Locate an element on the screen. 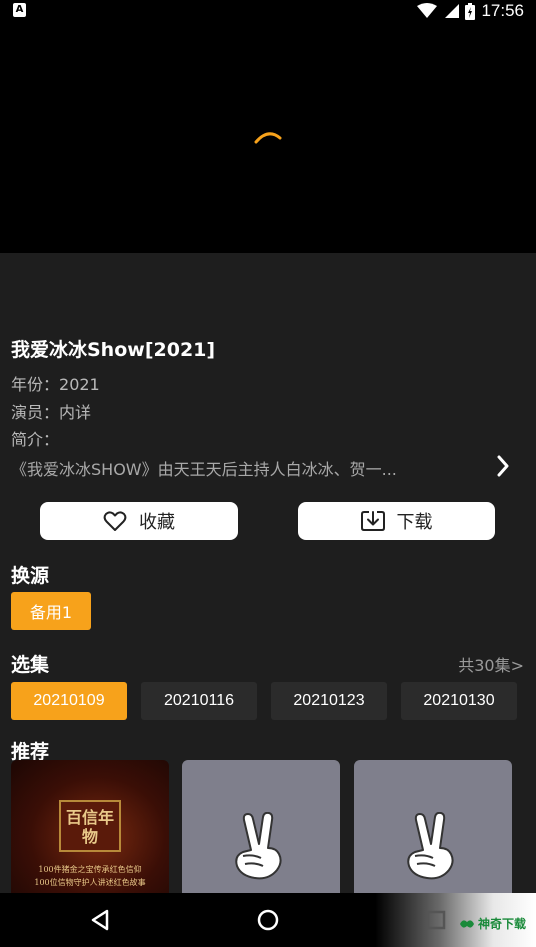  episode-chip: 20210130 is located at coordinates (459, 701).